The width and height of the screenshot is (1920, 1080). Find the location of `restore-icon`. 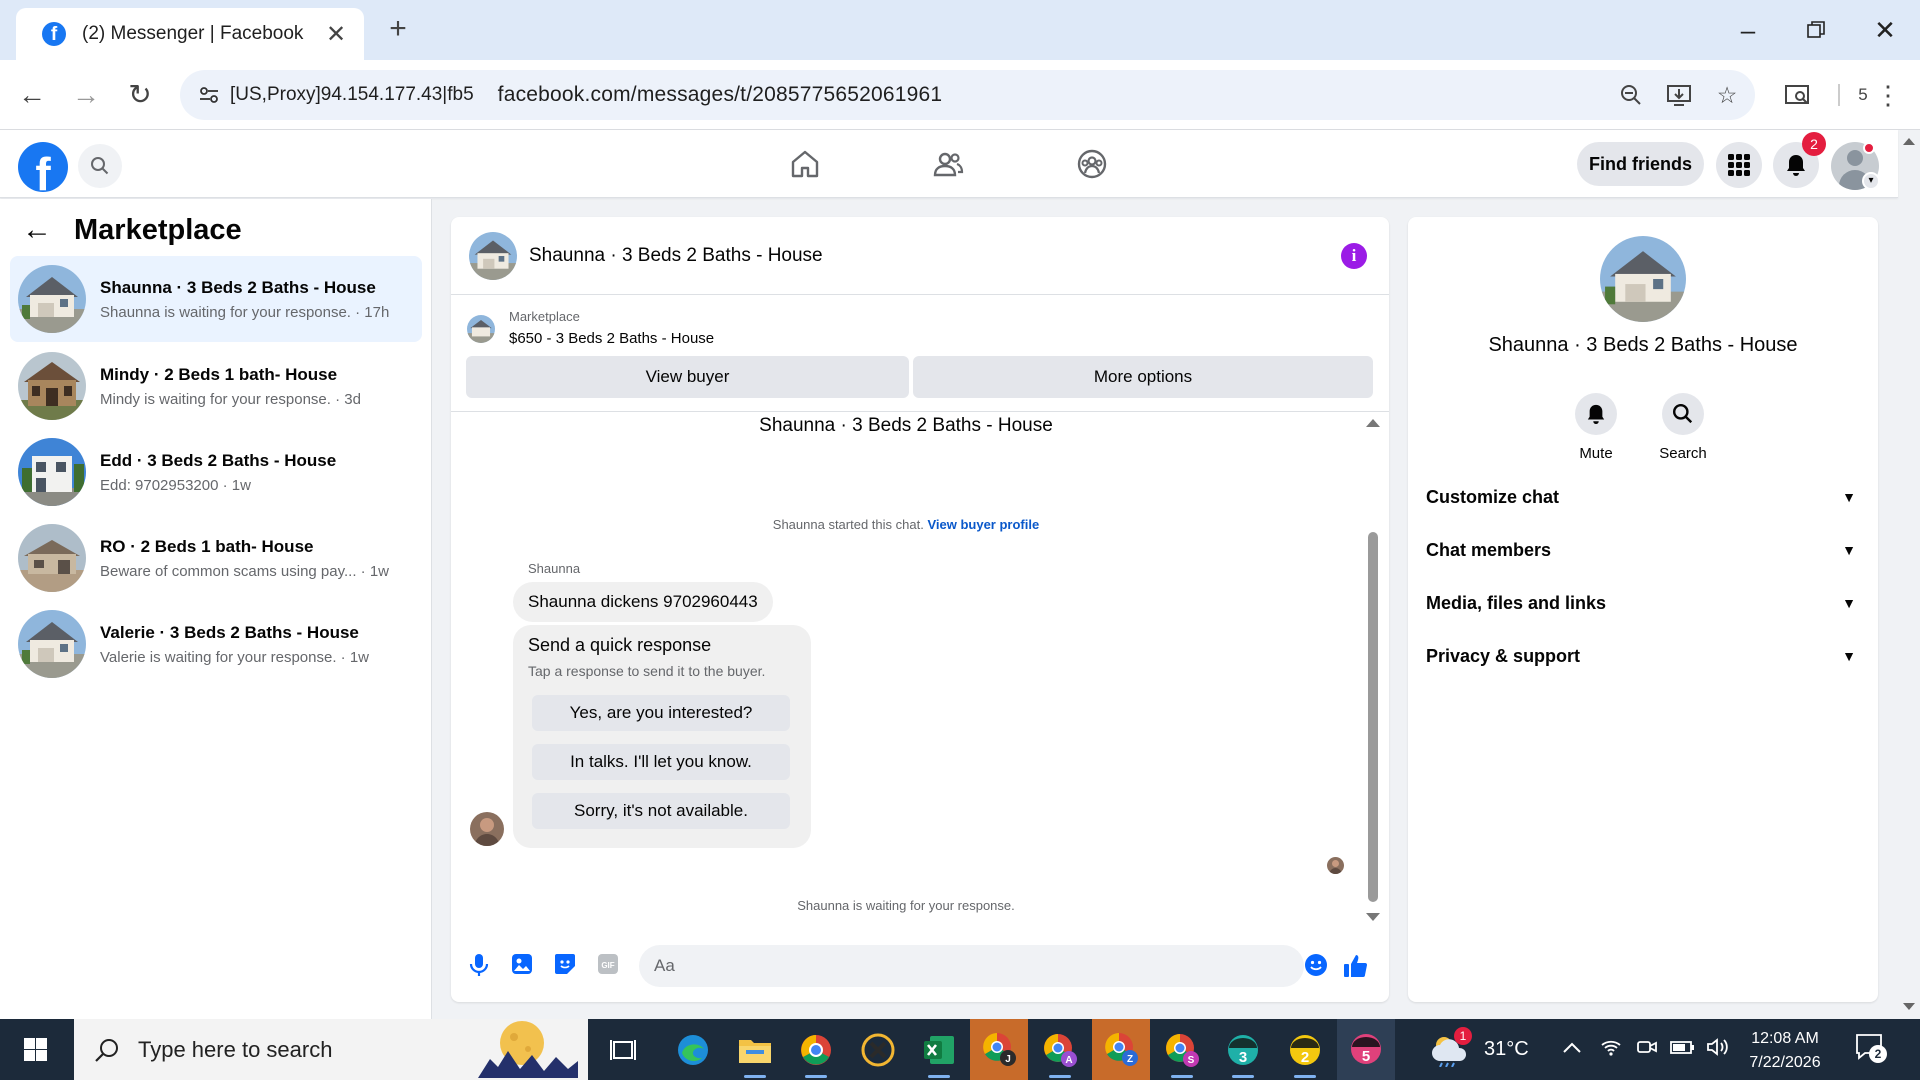

restore-icon is located at coordinates (1816, 30).